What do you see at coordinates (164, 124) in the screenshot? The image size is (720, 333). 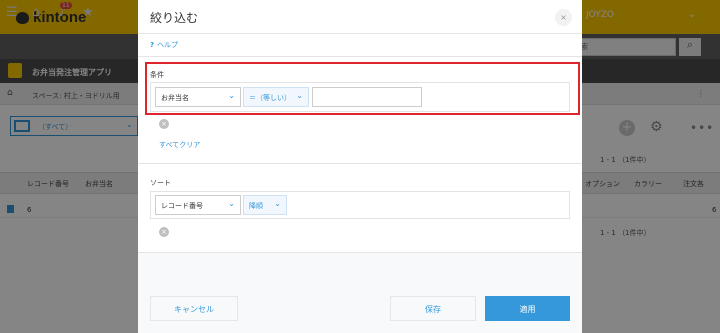 I see `remove-condition-icon: ×` at bounding box center [164, 124].